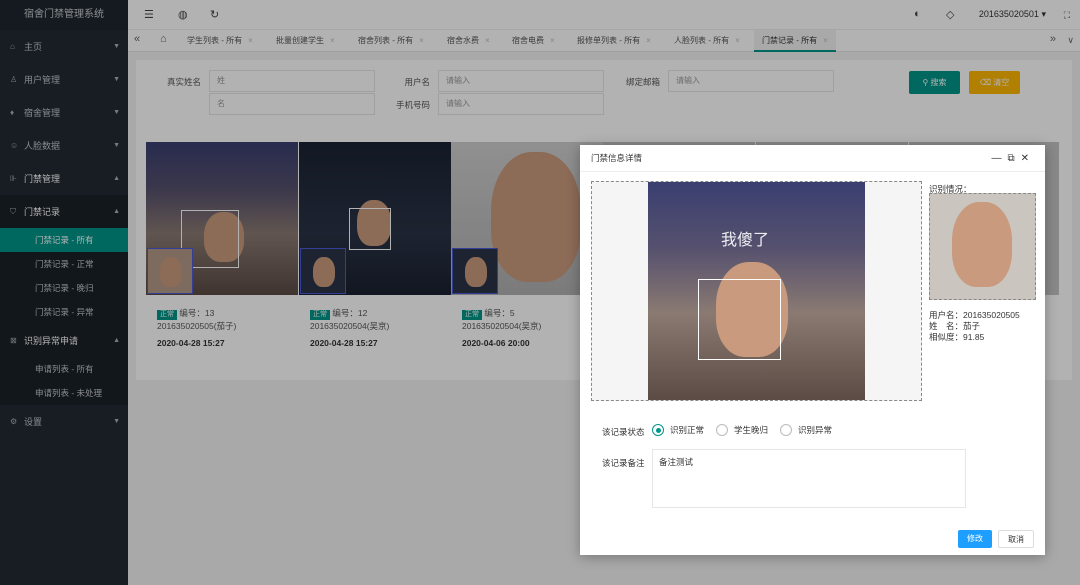  Describe the element at coordinates (739, 319) in the screenshot. I see `face-detection-box` at that location.